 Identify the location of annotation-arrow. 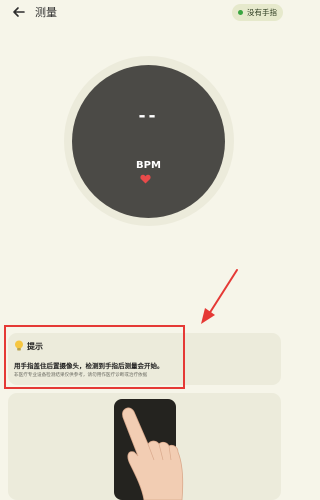
(219, 296).